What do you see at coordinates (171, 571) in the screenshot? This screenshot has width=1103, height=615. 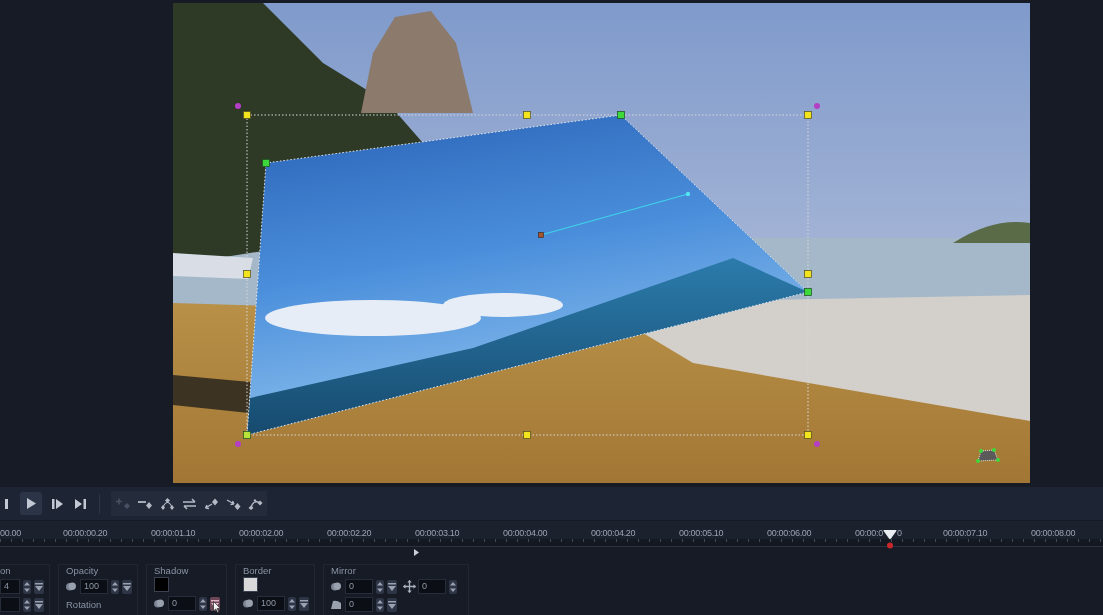 I see `group-label: Shadow` at bounding box center [171, 571].